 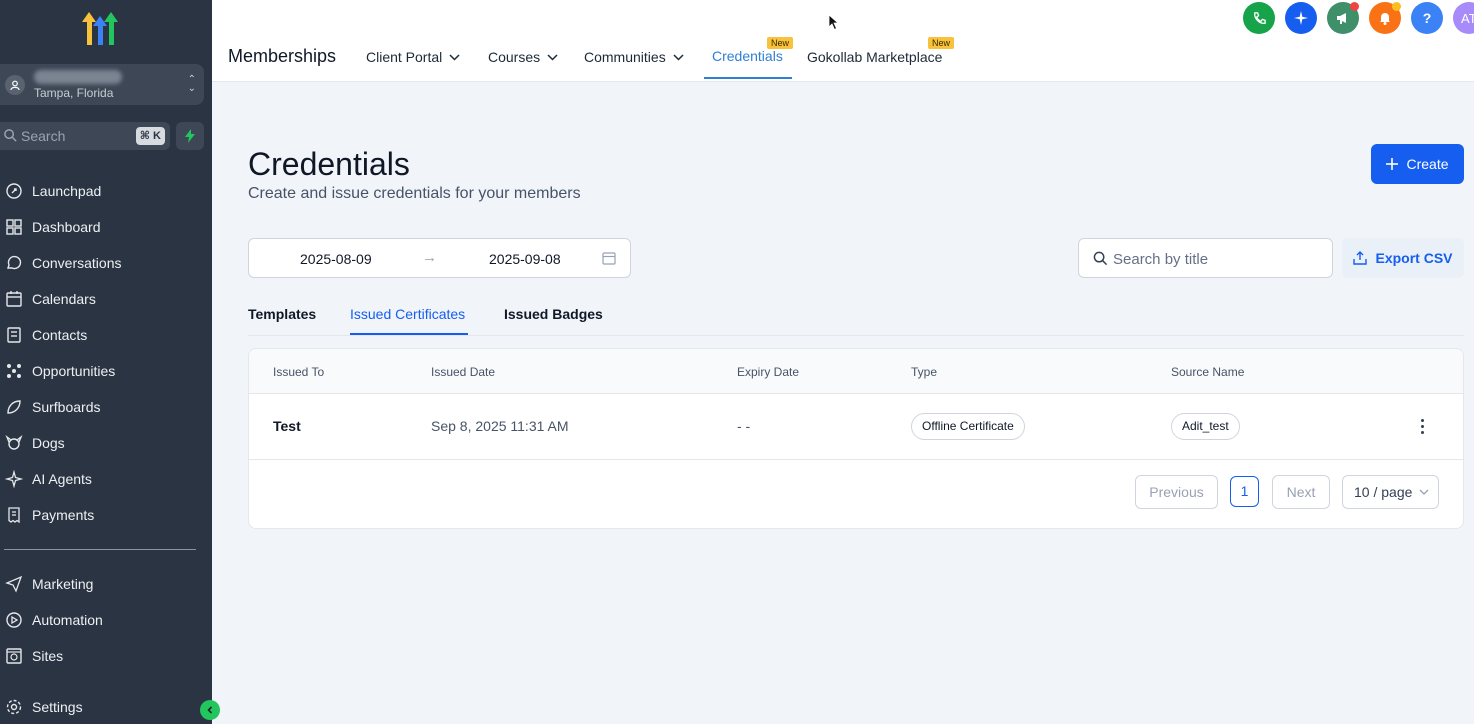 I want to click on upload-icon, so click(x=1360, y=258).